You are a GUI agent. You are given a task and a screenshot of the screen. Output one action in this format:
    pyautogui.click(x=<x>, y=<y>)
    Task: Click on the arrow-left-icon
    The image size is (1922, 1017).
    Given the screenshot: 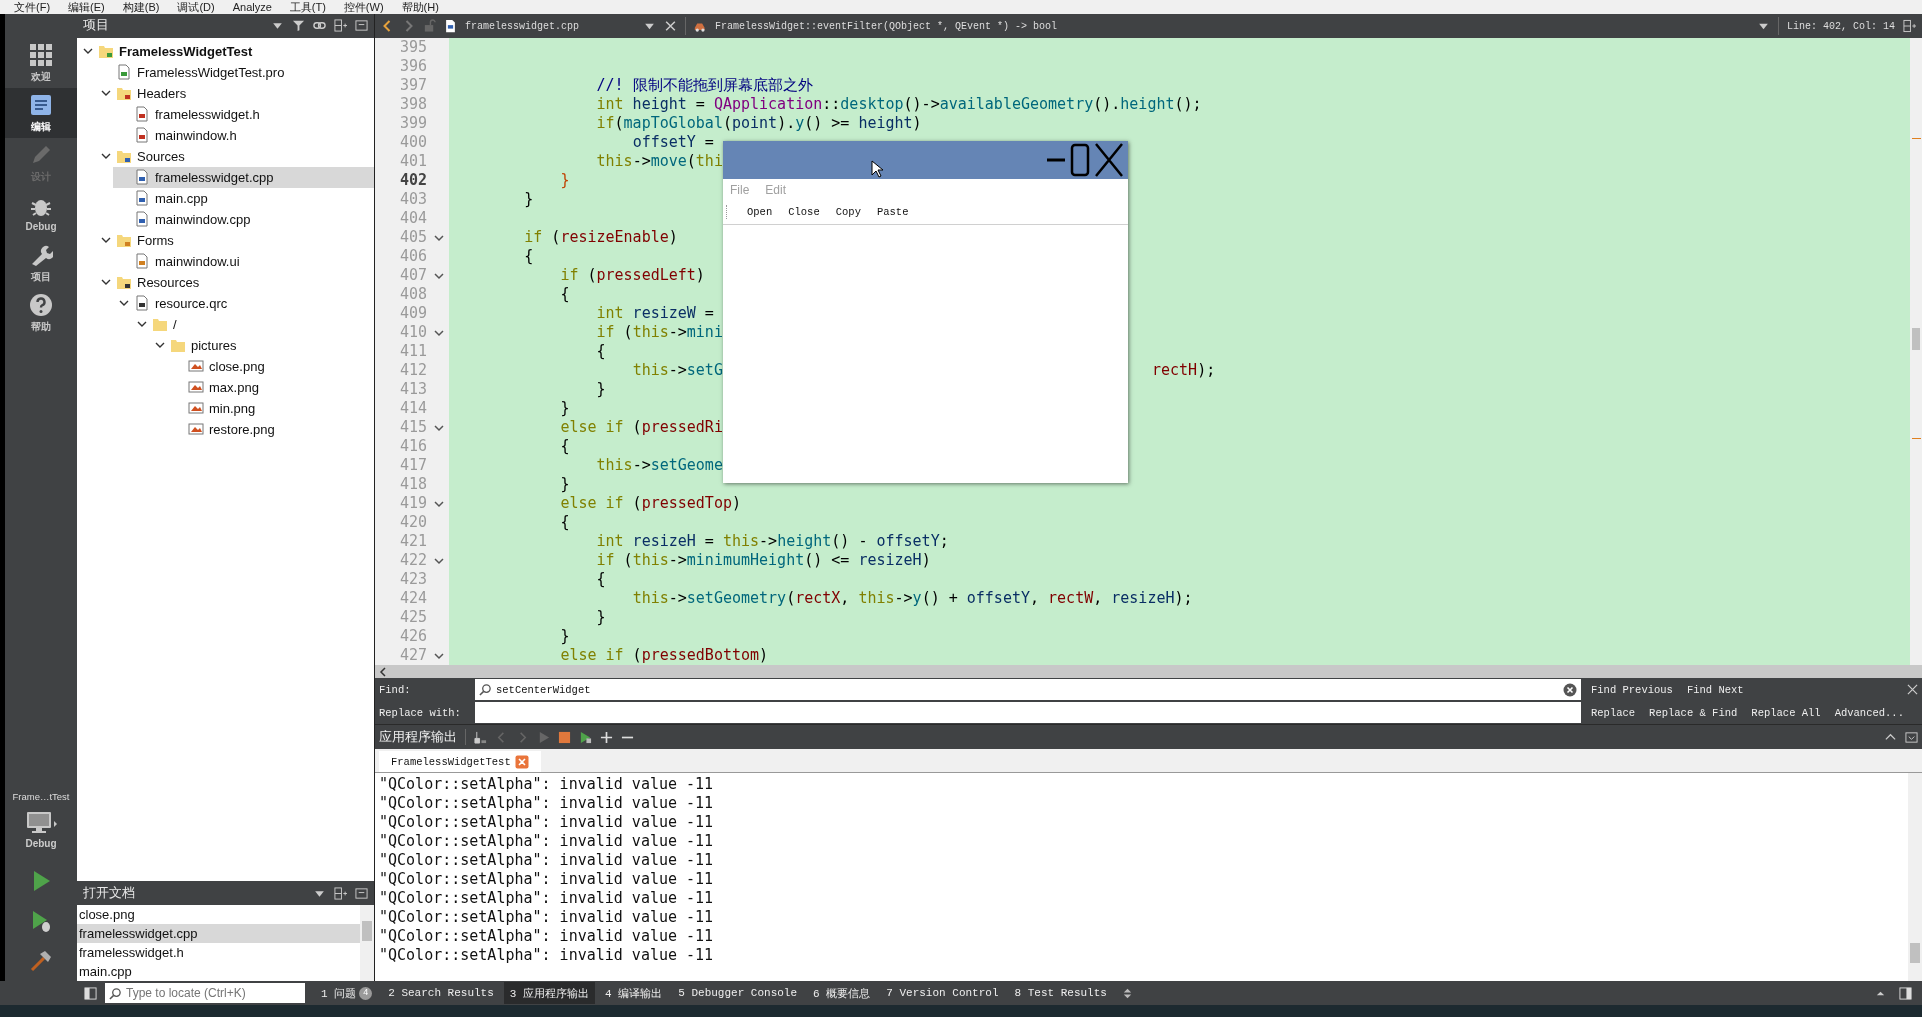 What is the action you would take?
    pyautogui.click(x=383, y=671)
    